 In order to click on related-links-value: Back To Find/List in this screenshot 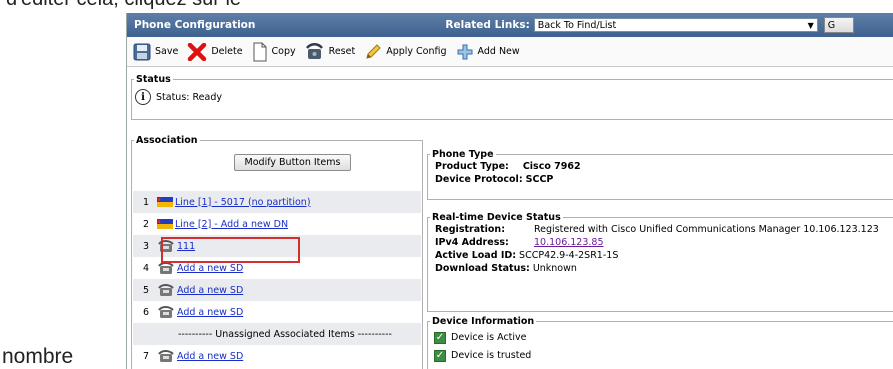, I will do `click(577, 25)`.